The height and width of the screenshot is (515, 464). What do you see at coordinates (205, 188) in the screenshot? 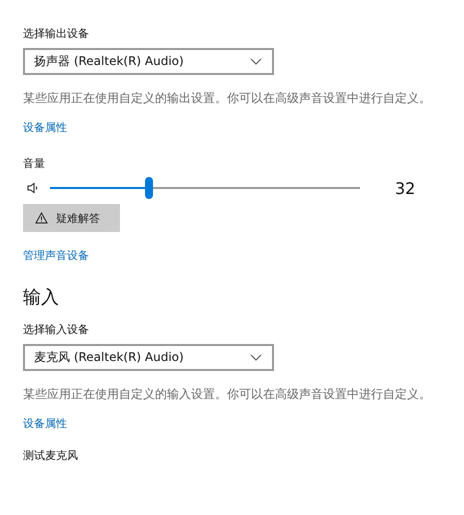
I see `volume-slider` at bounding box center [205, 188].